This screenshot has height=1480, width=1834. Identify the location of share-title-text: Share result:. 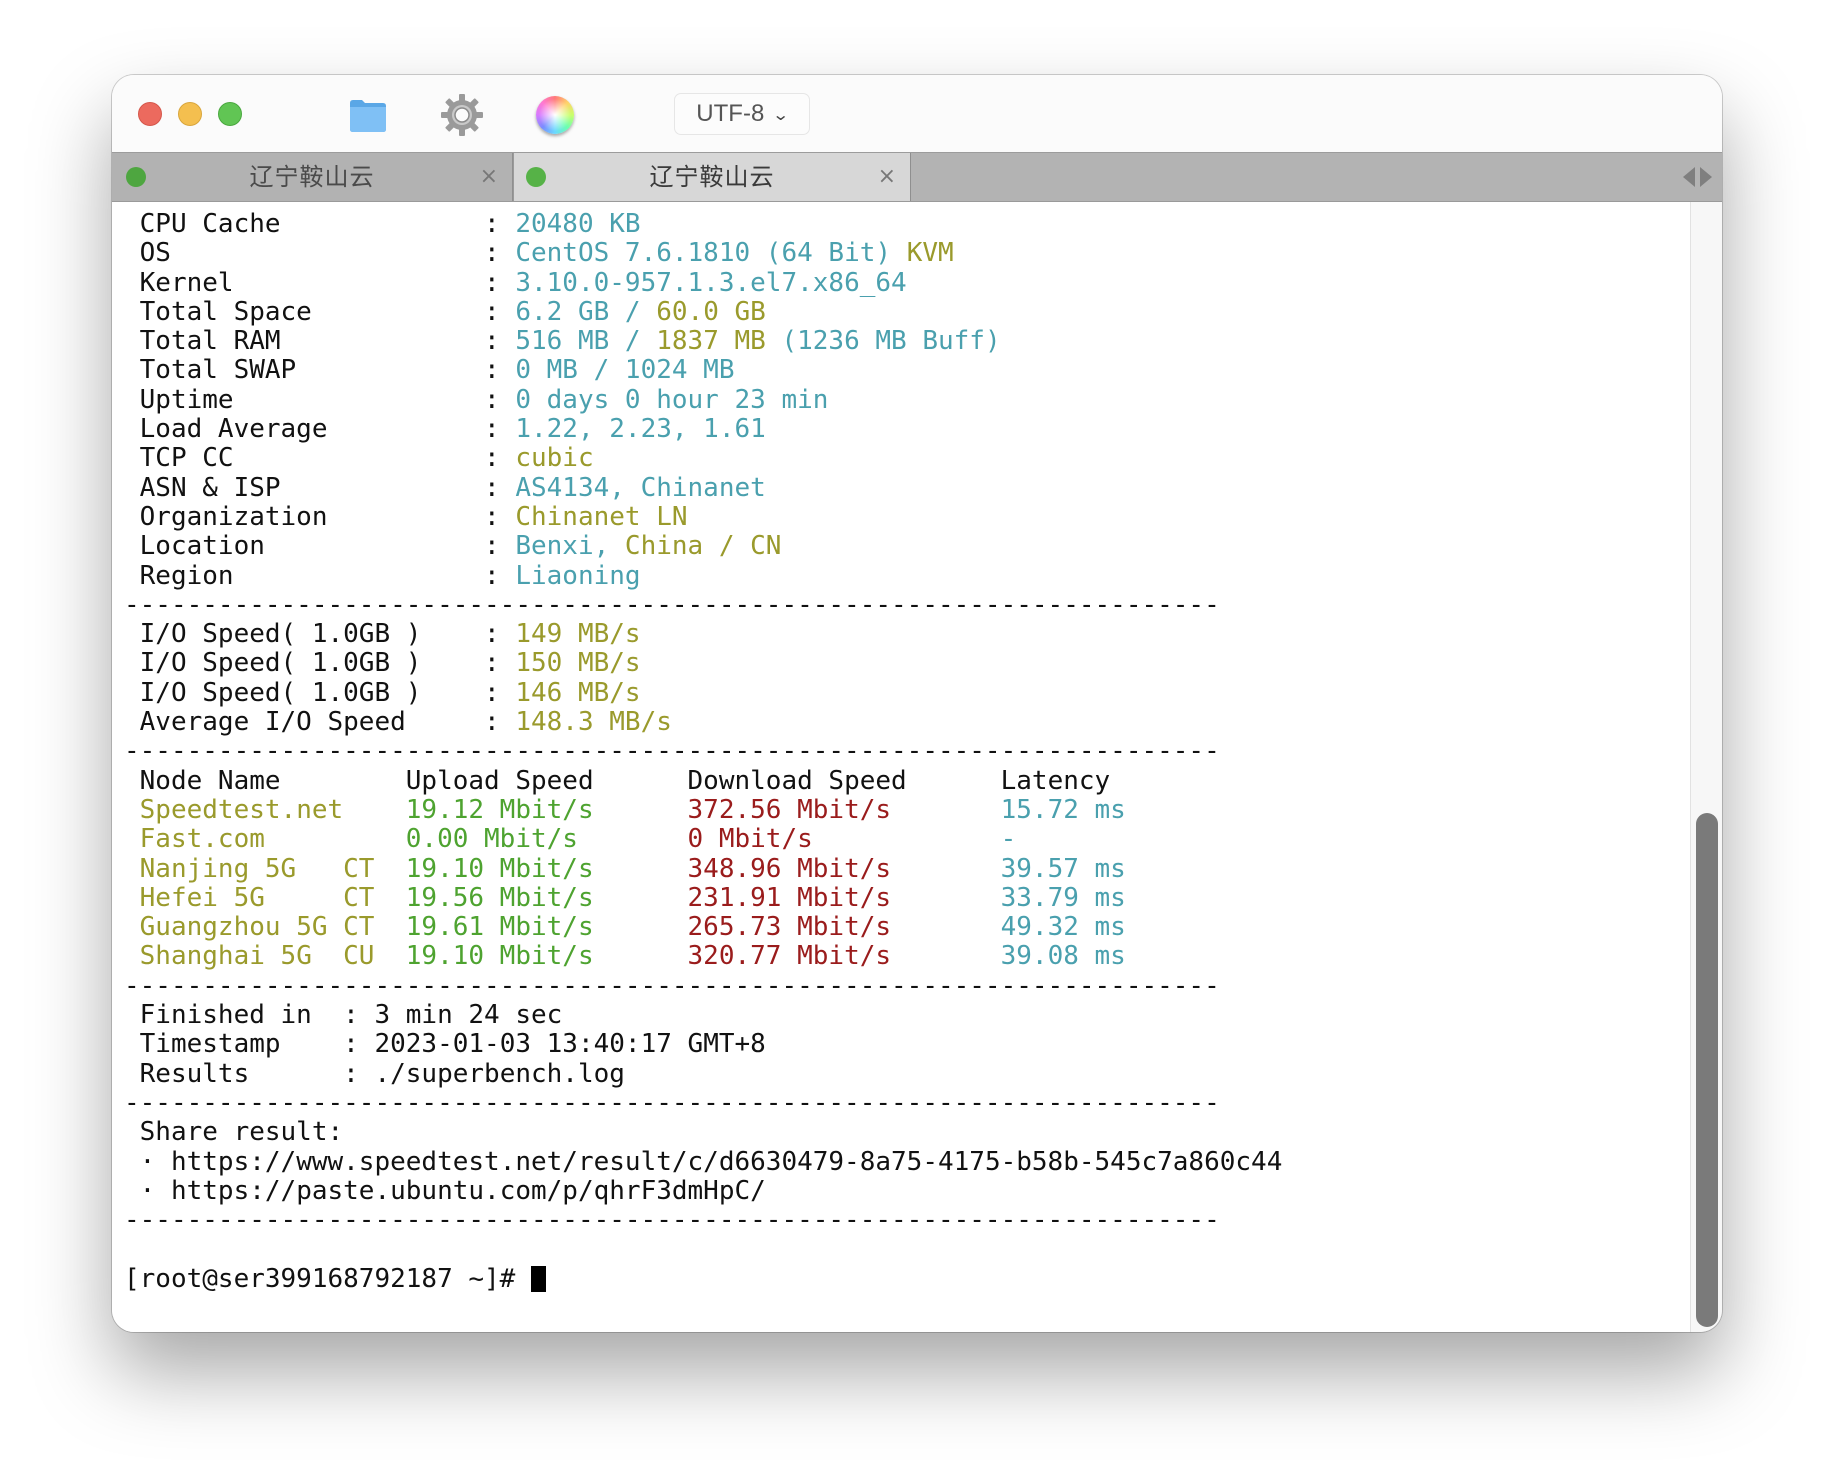
(234, 1132).